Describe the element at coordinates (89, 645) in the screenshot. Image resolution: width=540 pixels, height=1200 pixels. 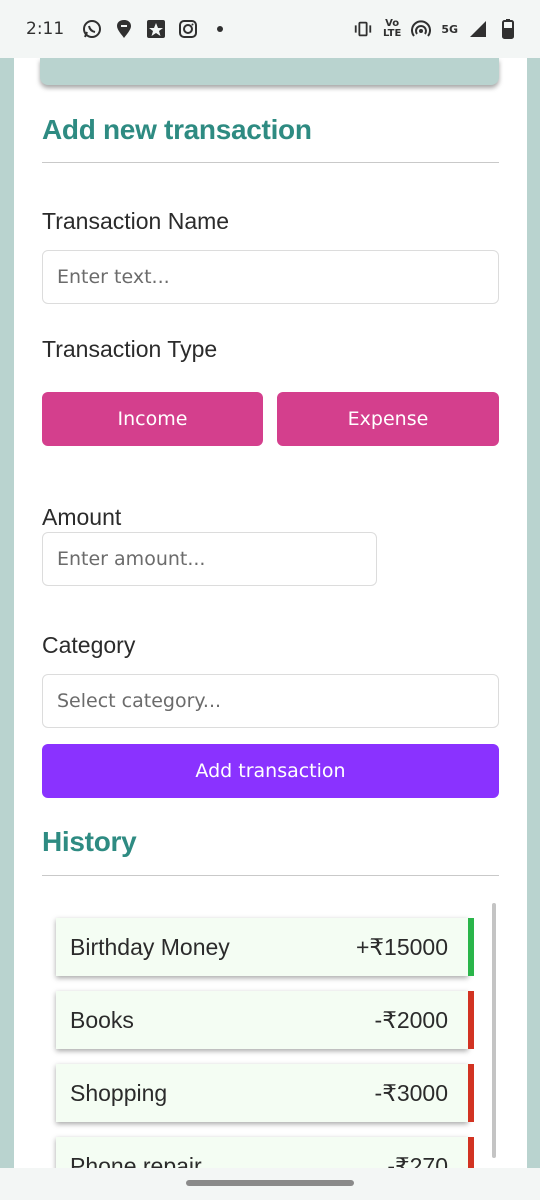
I see `category-label: Category` at that location.